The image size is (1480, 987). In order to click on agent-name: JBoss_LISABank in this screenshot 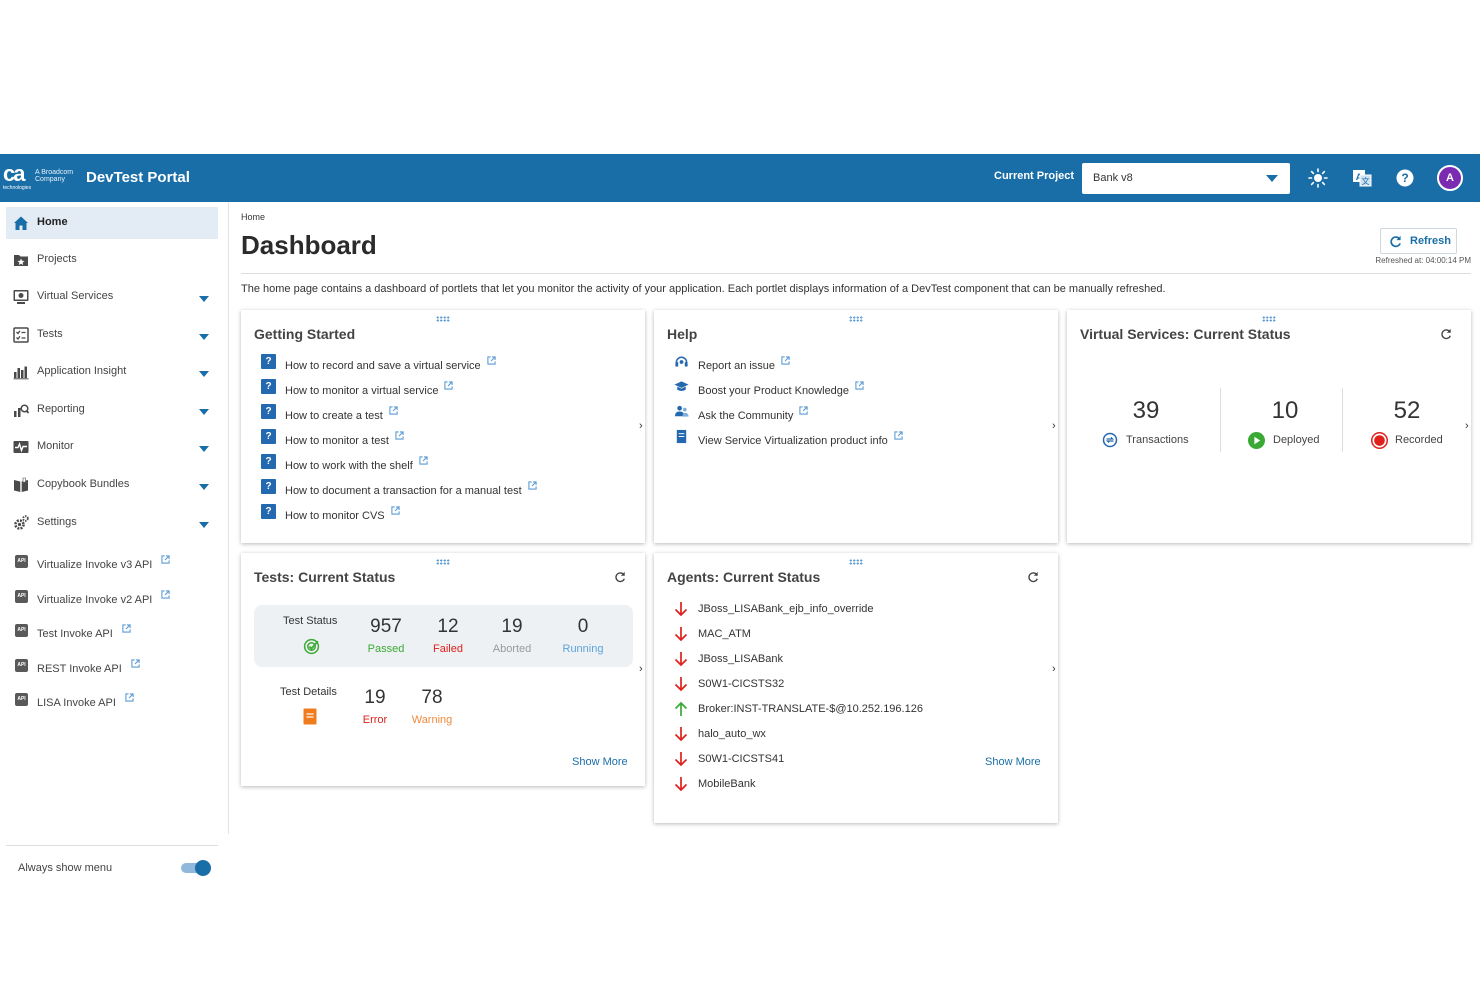, I will do `click(740, 659)`.